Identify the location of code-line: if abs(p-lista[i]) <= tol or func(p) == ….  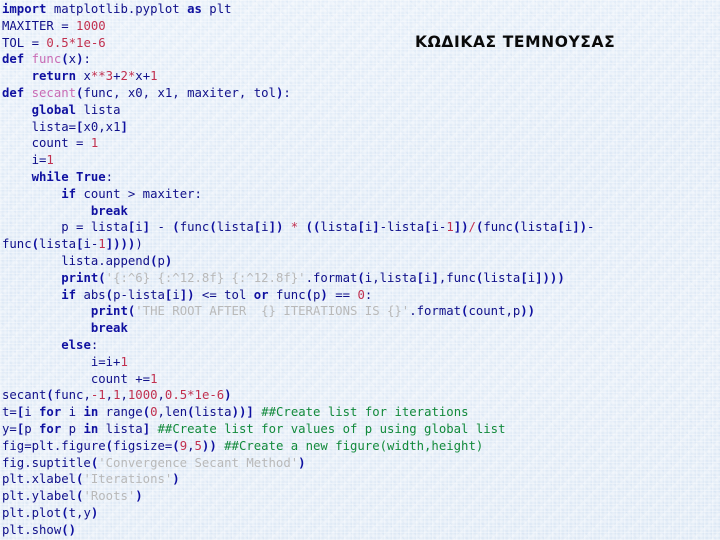
(217, 294).